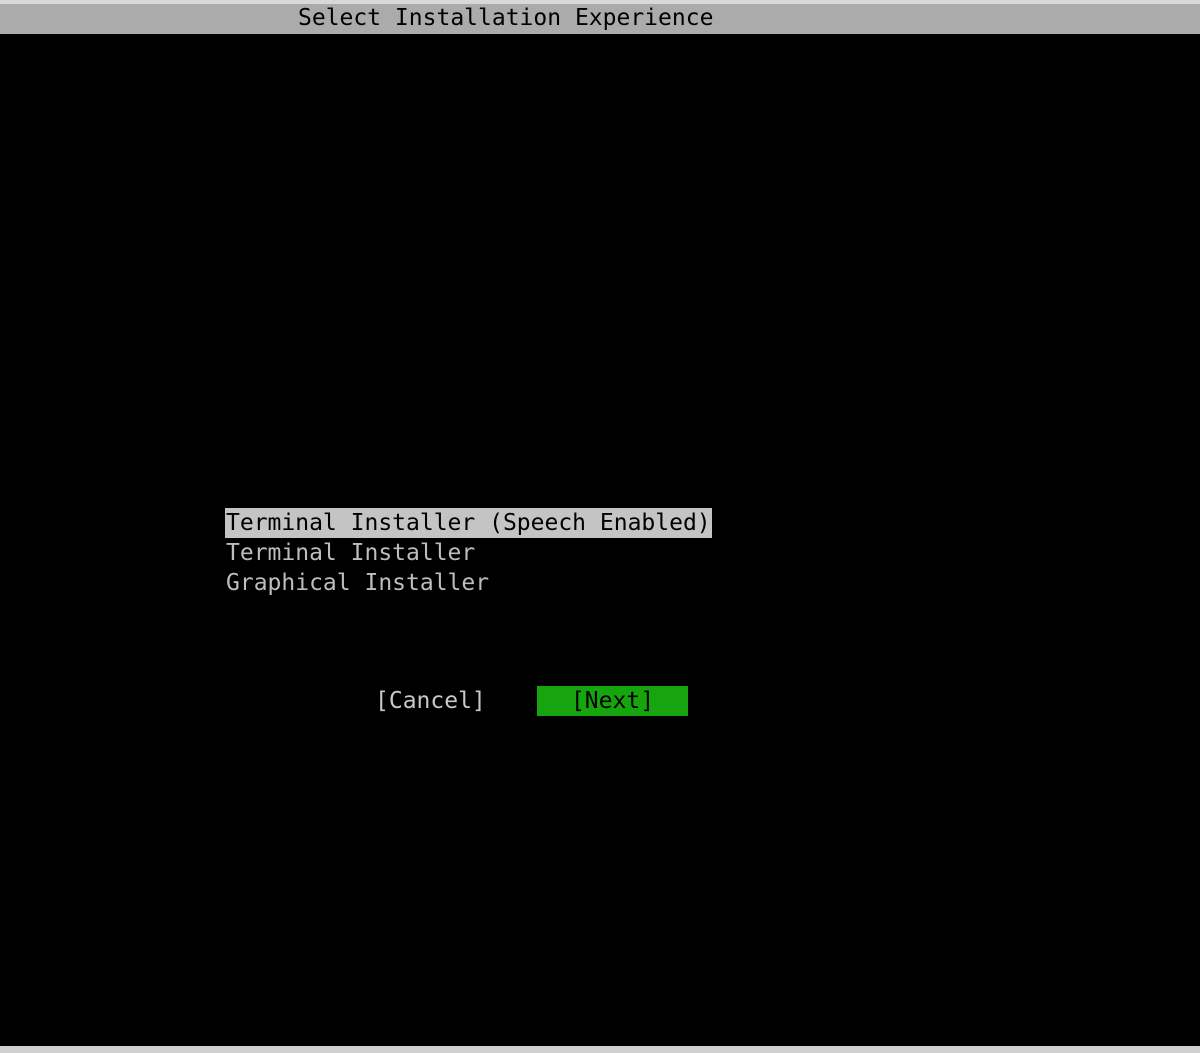  What do you see at coordinates (506, 18) in the screenshot?
I see `window-title: Select Installation Experience` at bounding box center [506, 18].